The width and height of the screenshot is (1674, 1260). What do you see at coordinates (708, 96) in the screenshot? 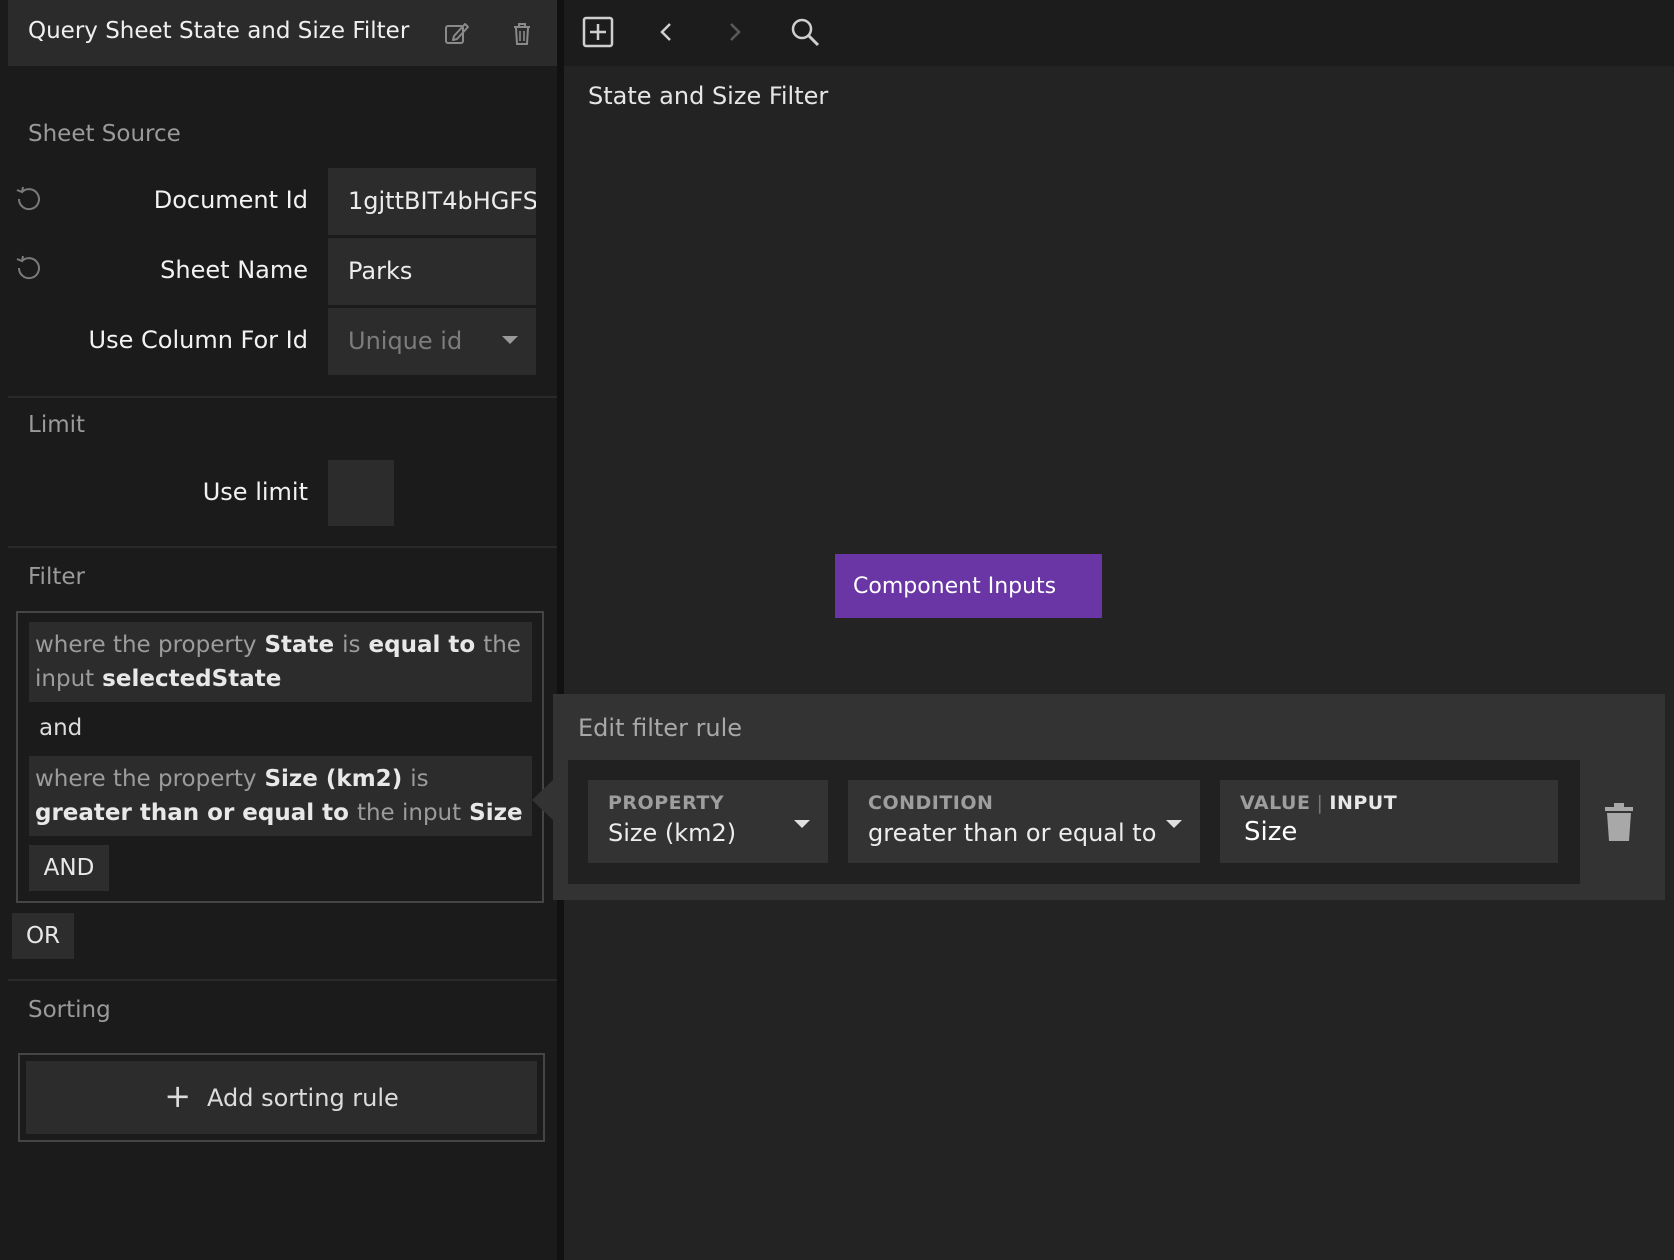
I see `canvas-title: State and Size Filter` at bounding box center [708, 96].